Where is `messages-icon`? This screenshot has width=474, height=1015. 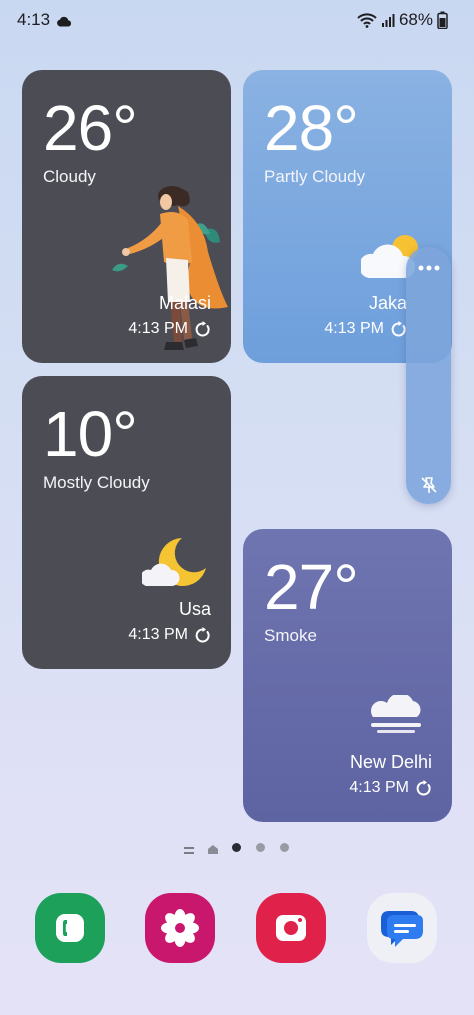
messages-icon is located at coordinates (402, 929).